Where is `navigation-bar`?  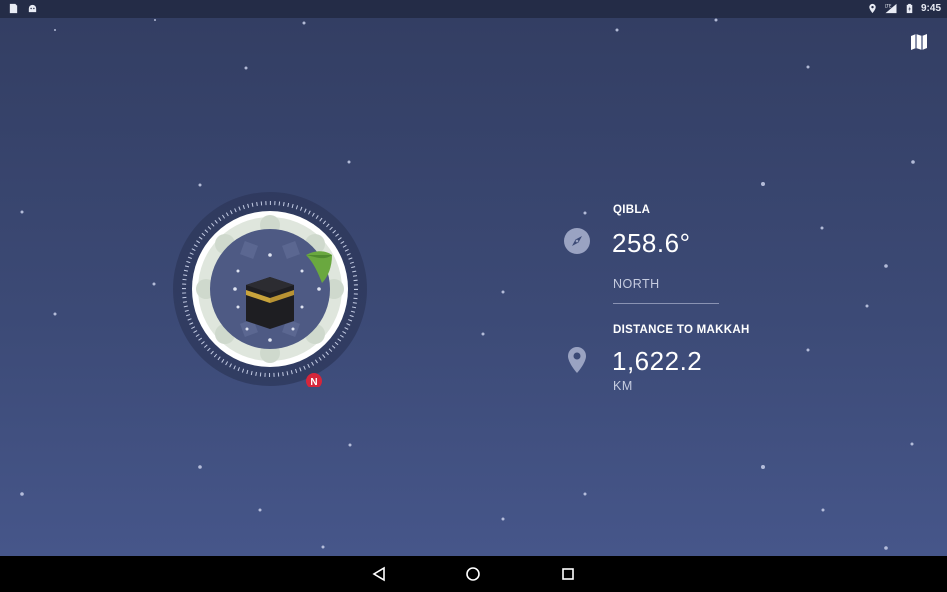 navigation-bar is located at coordinates (473, 574).